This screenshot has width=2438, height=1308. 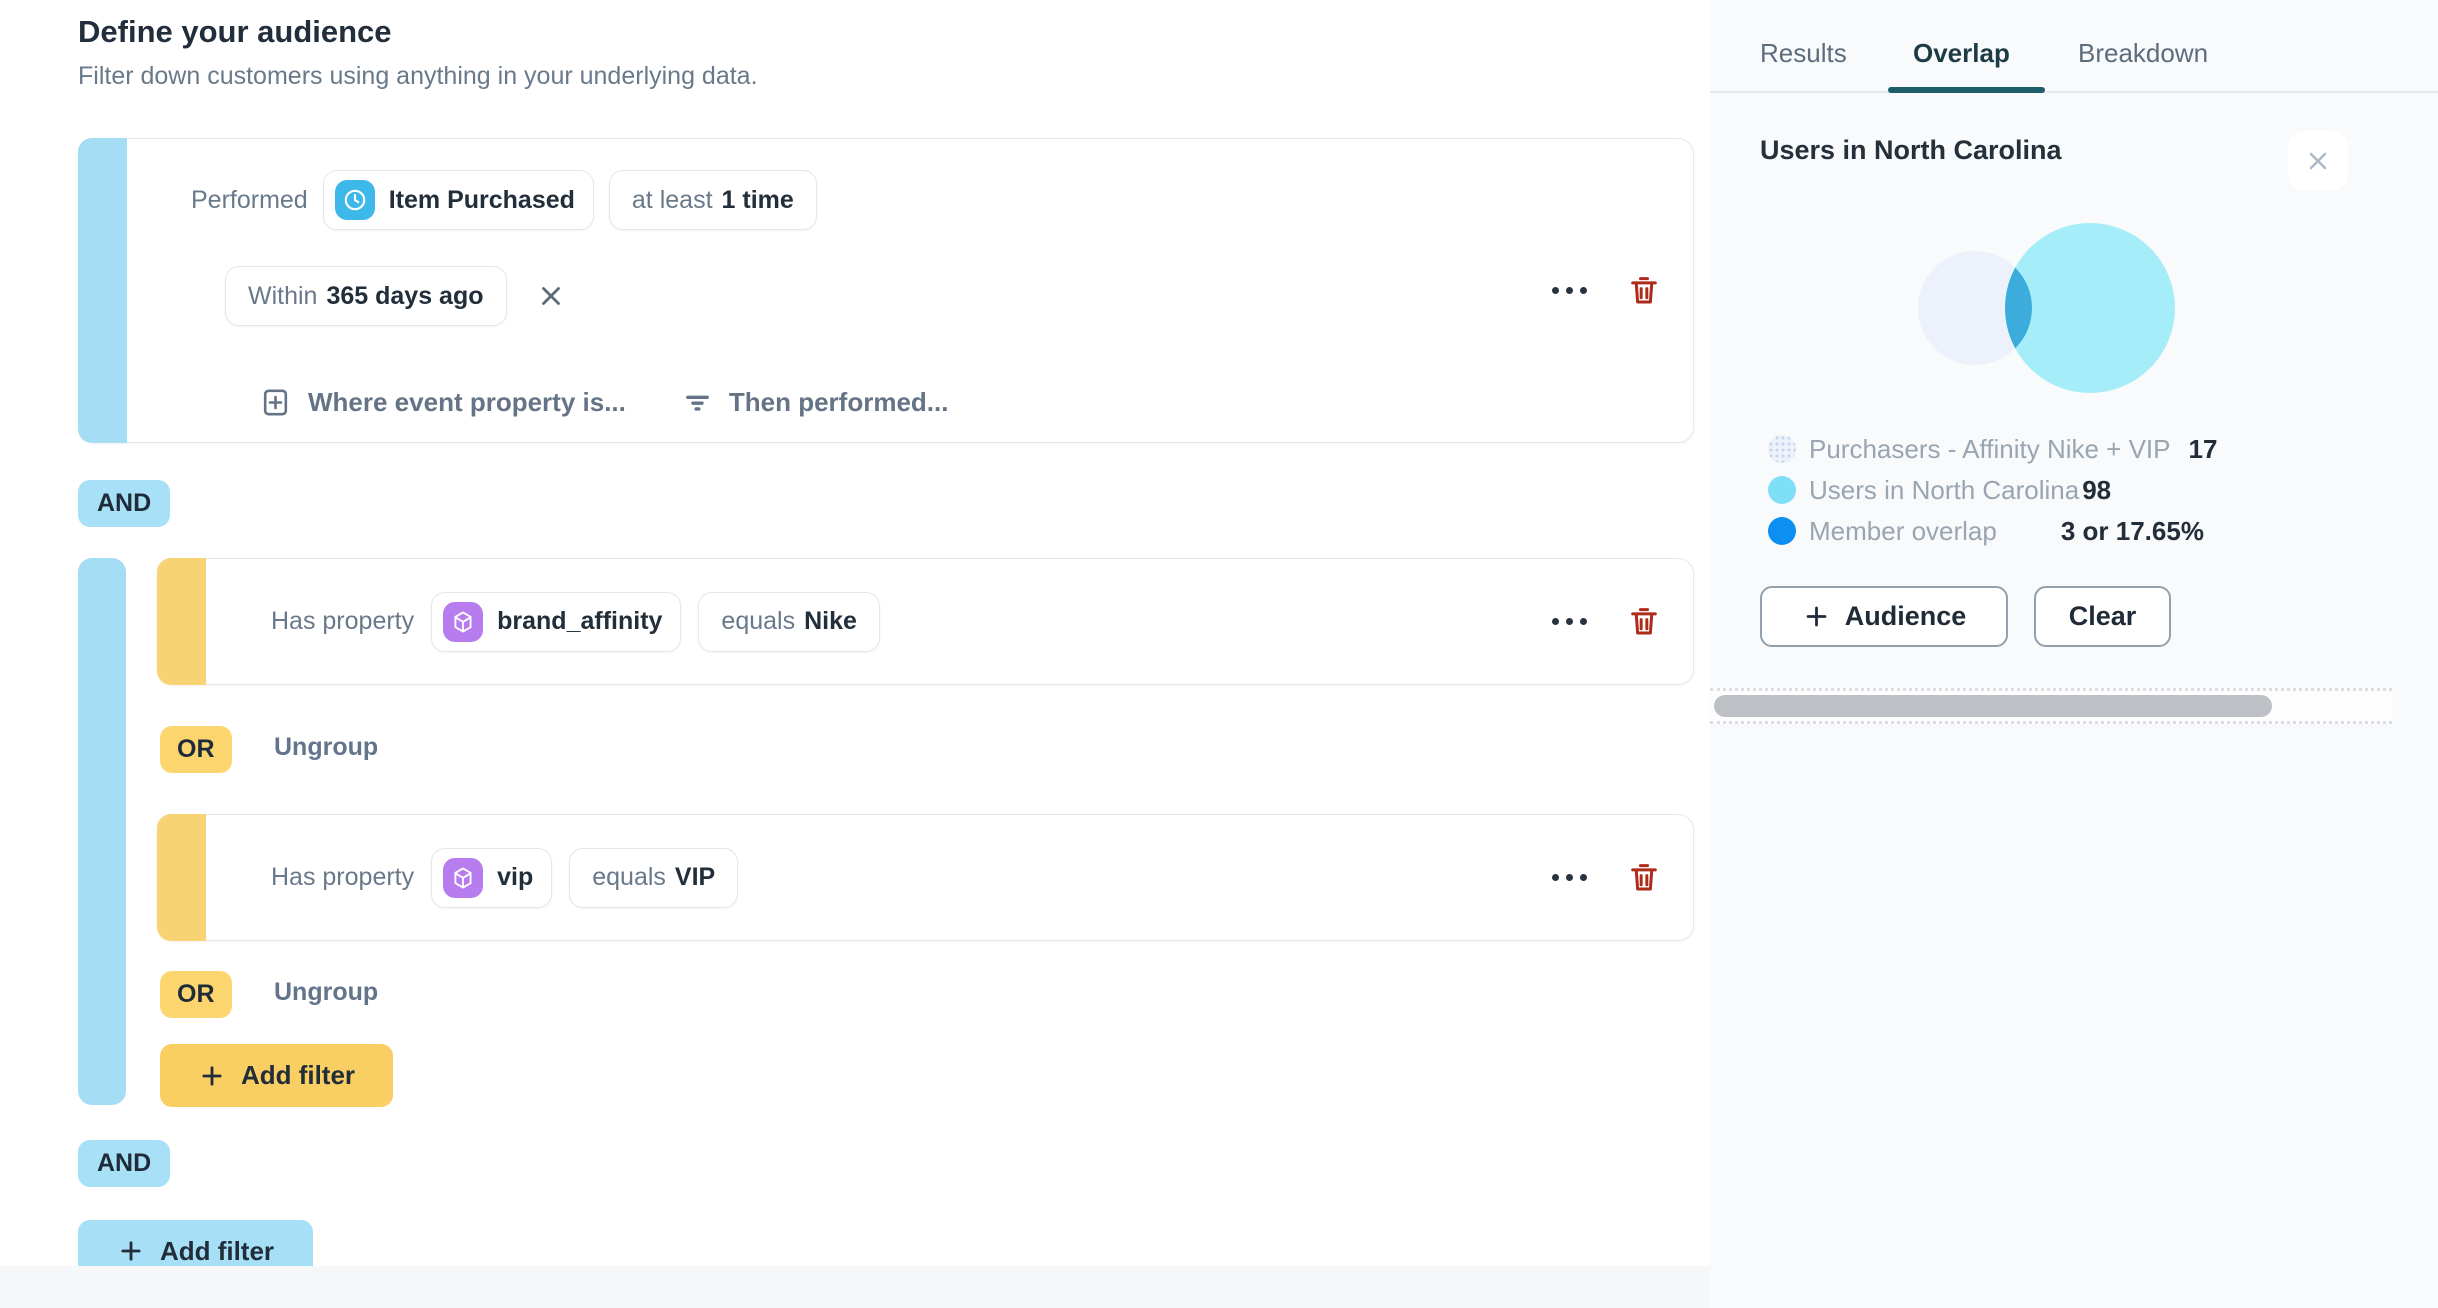 I want to click on property-chip: vip, so click(x=492, y=877).